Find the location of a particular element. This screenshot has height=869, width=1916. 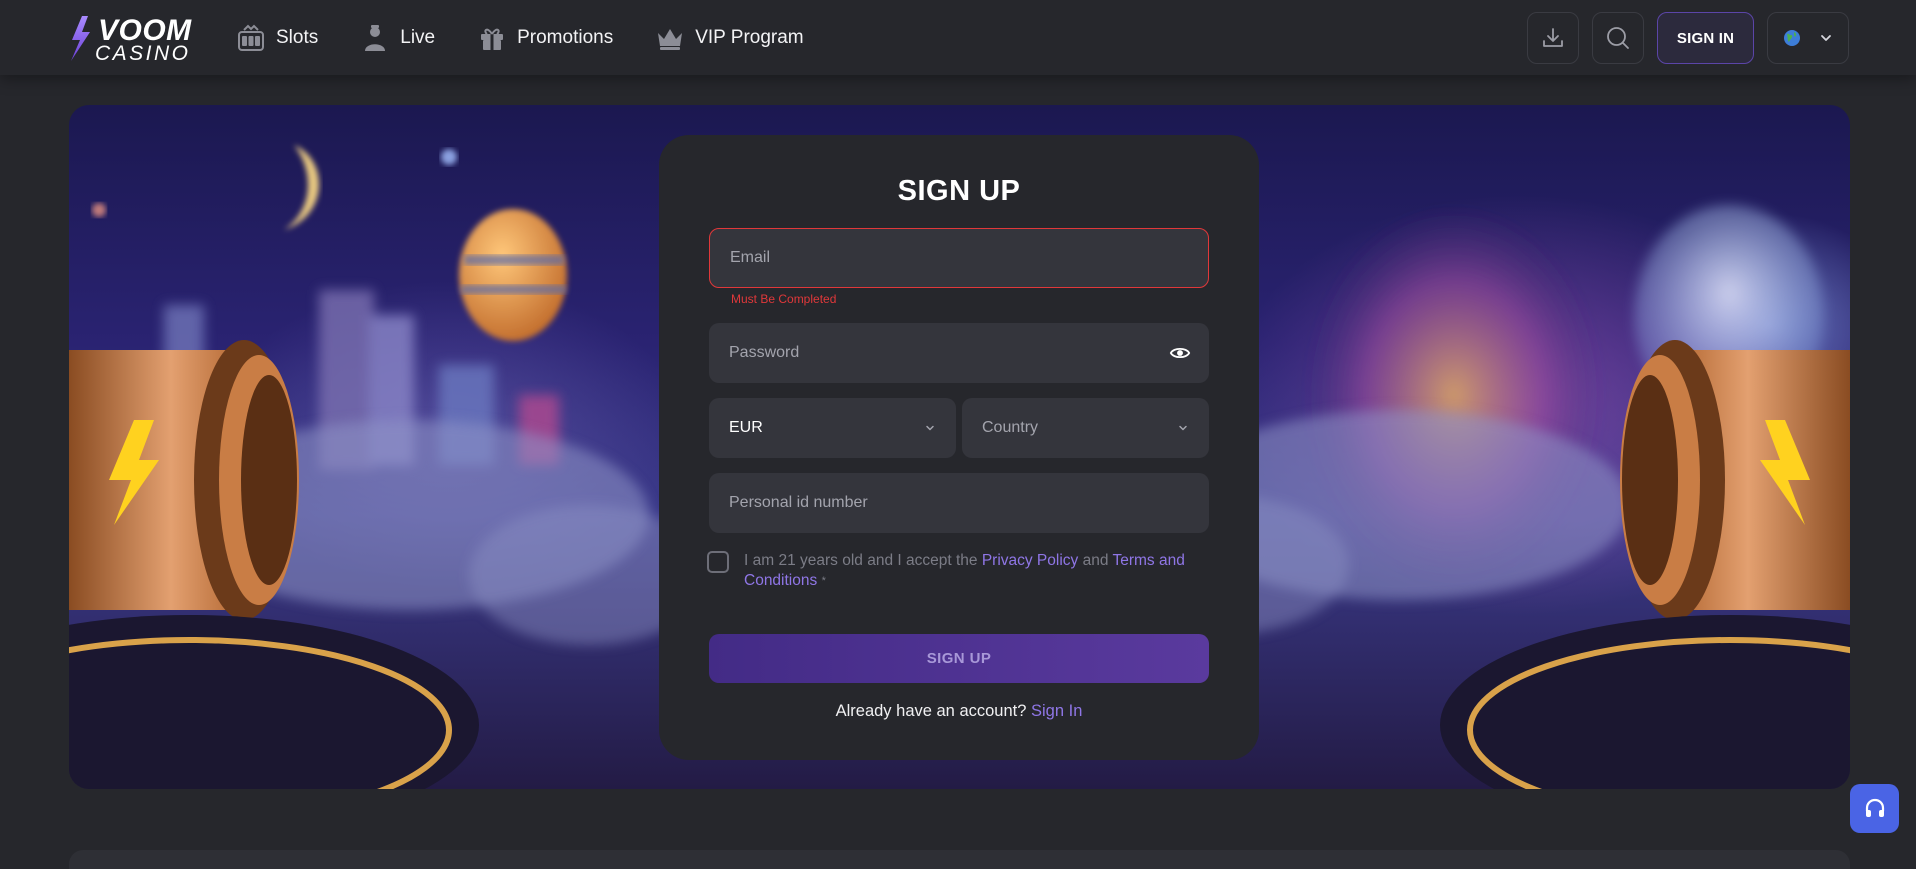

lightning-bolt-icon is located at coordinates (80, 38).